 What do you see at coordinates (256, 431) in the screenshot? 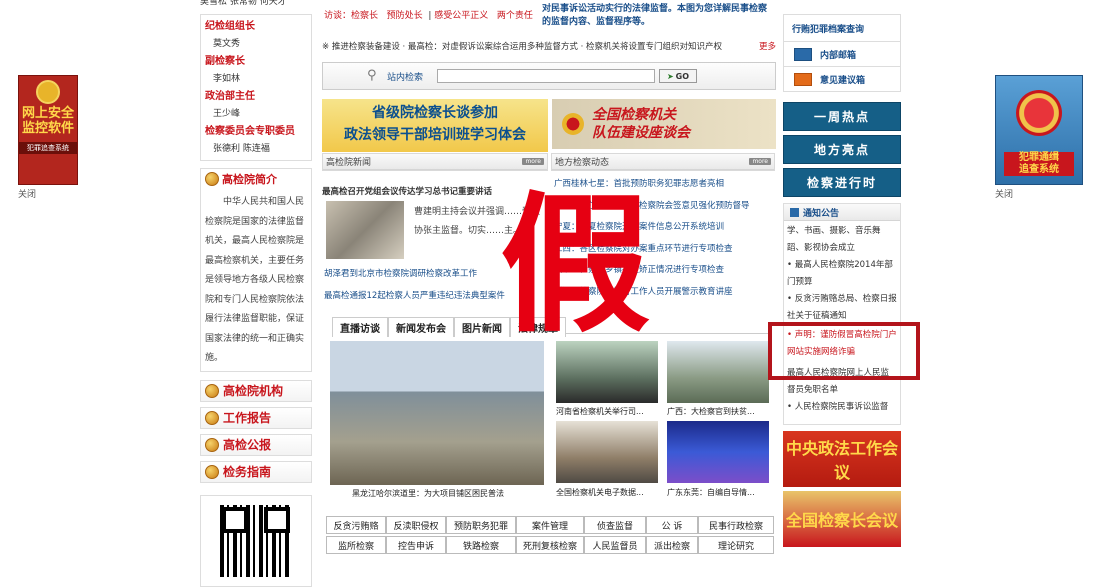
I see `left-nav: 高检院机构 工作报告 高检公报 检务指南` at bounding box center [256, 431].